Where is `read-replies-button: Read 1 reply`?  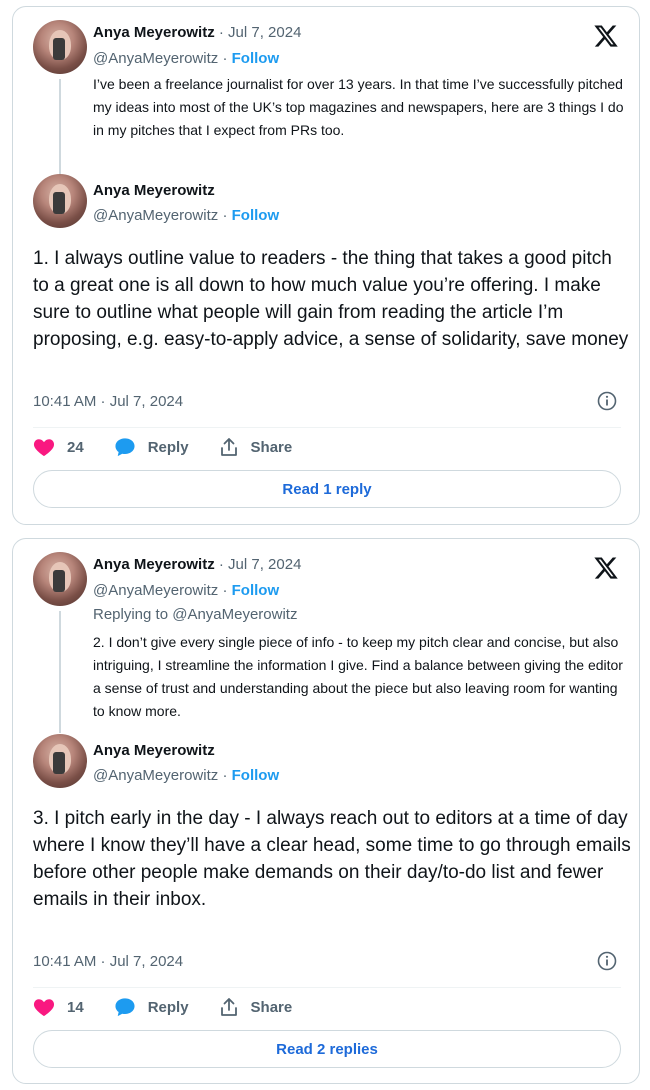
read-replies-button: Read 1 reply is located at coordinates (327, 489).